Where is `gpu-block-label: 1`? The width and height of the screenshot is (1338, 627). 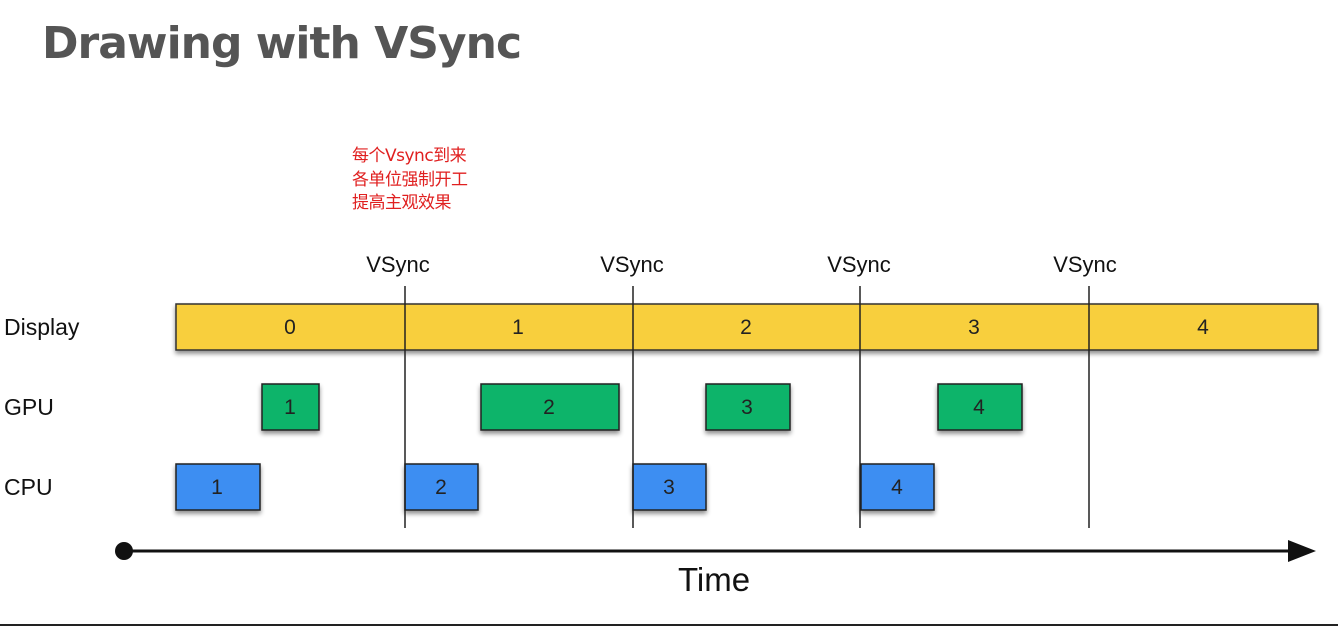
gpu-block-label: 1 is located at coordinates (290, 407).